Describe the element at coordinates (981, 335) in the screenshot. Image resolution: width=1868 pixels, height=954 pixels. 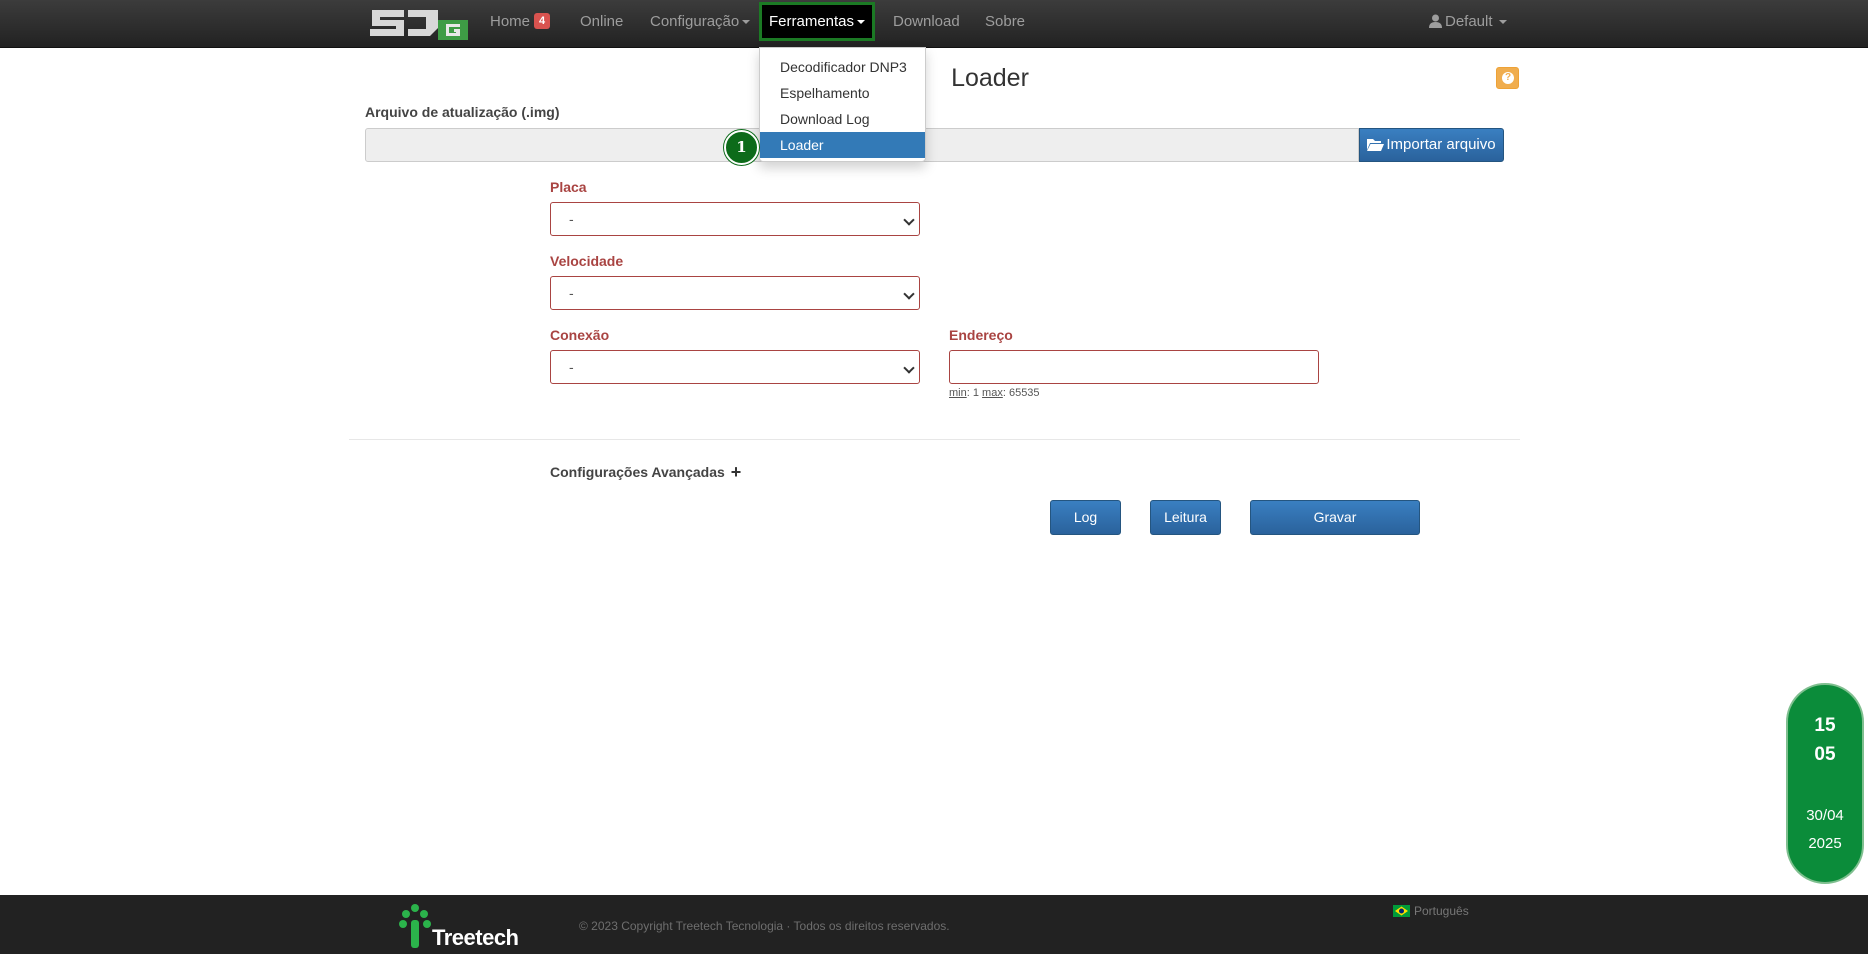
I see `endereco-label: Endereço` at that location.